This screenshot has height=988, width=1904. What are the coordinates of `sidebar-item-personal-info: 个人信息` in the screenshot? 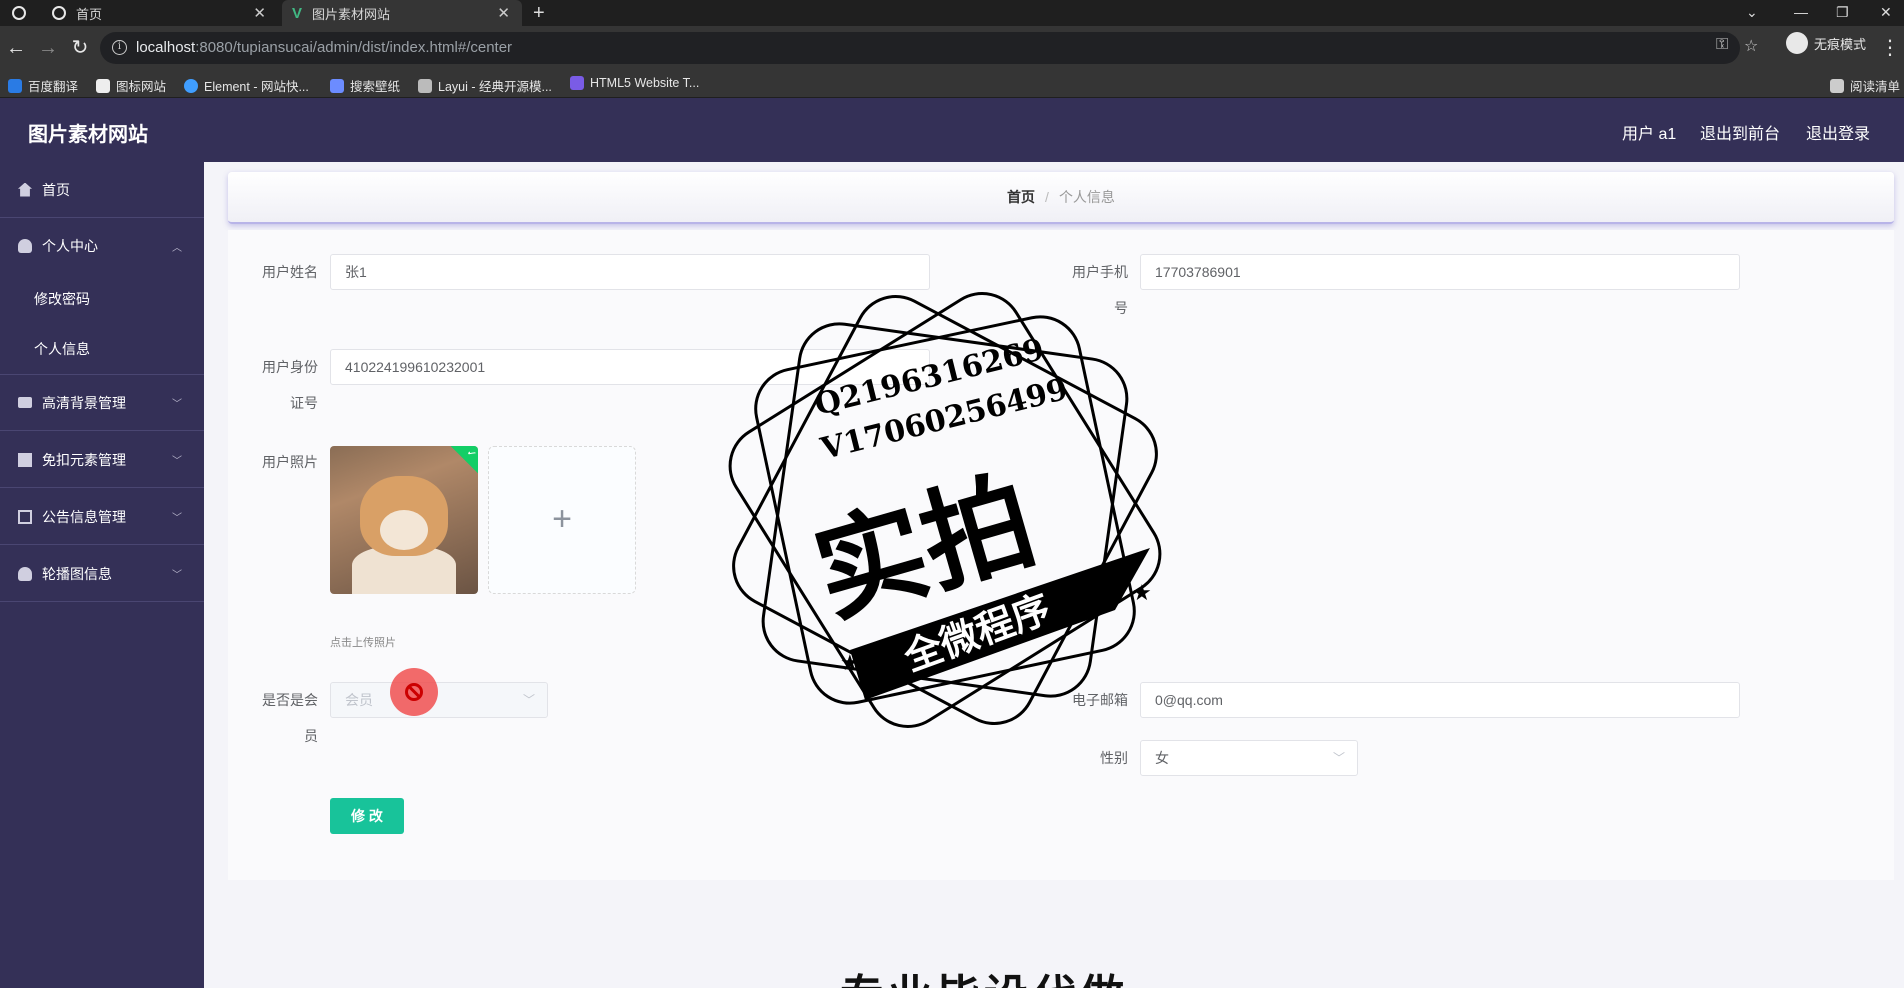 It's located at (102, 349).